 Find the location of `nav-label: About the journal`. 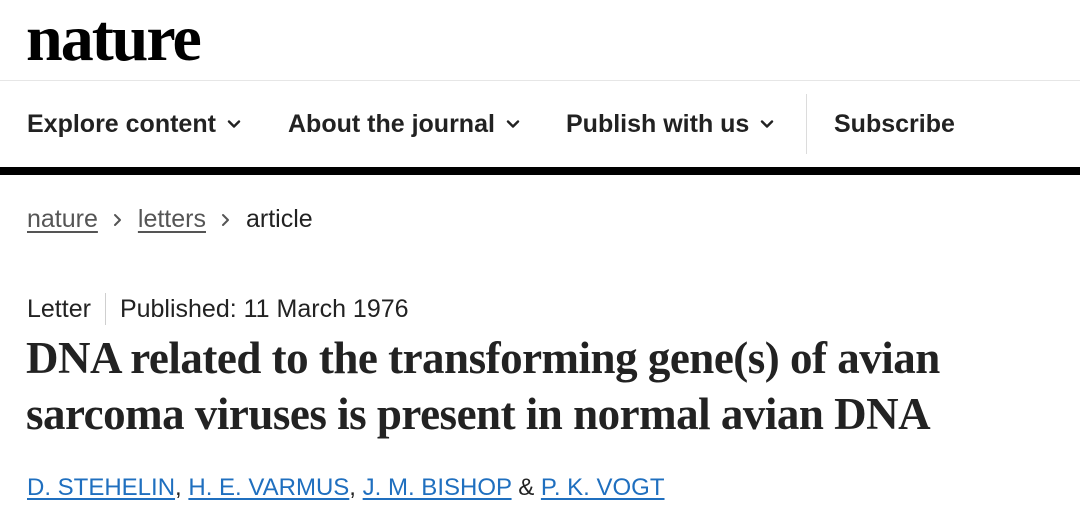

nav-label: About the journal is located at coordinates (391, 123).